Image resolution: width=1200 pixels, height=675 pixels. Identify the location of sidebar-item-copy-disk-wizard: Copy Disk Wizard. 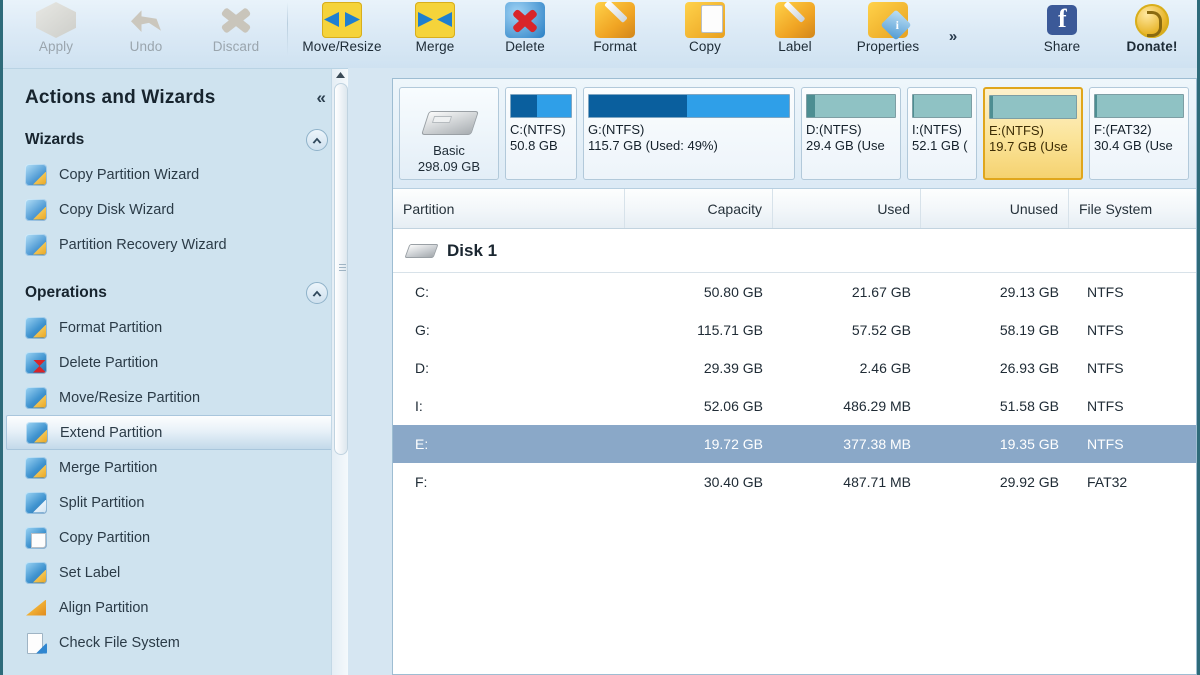
(175, 209).